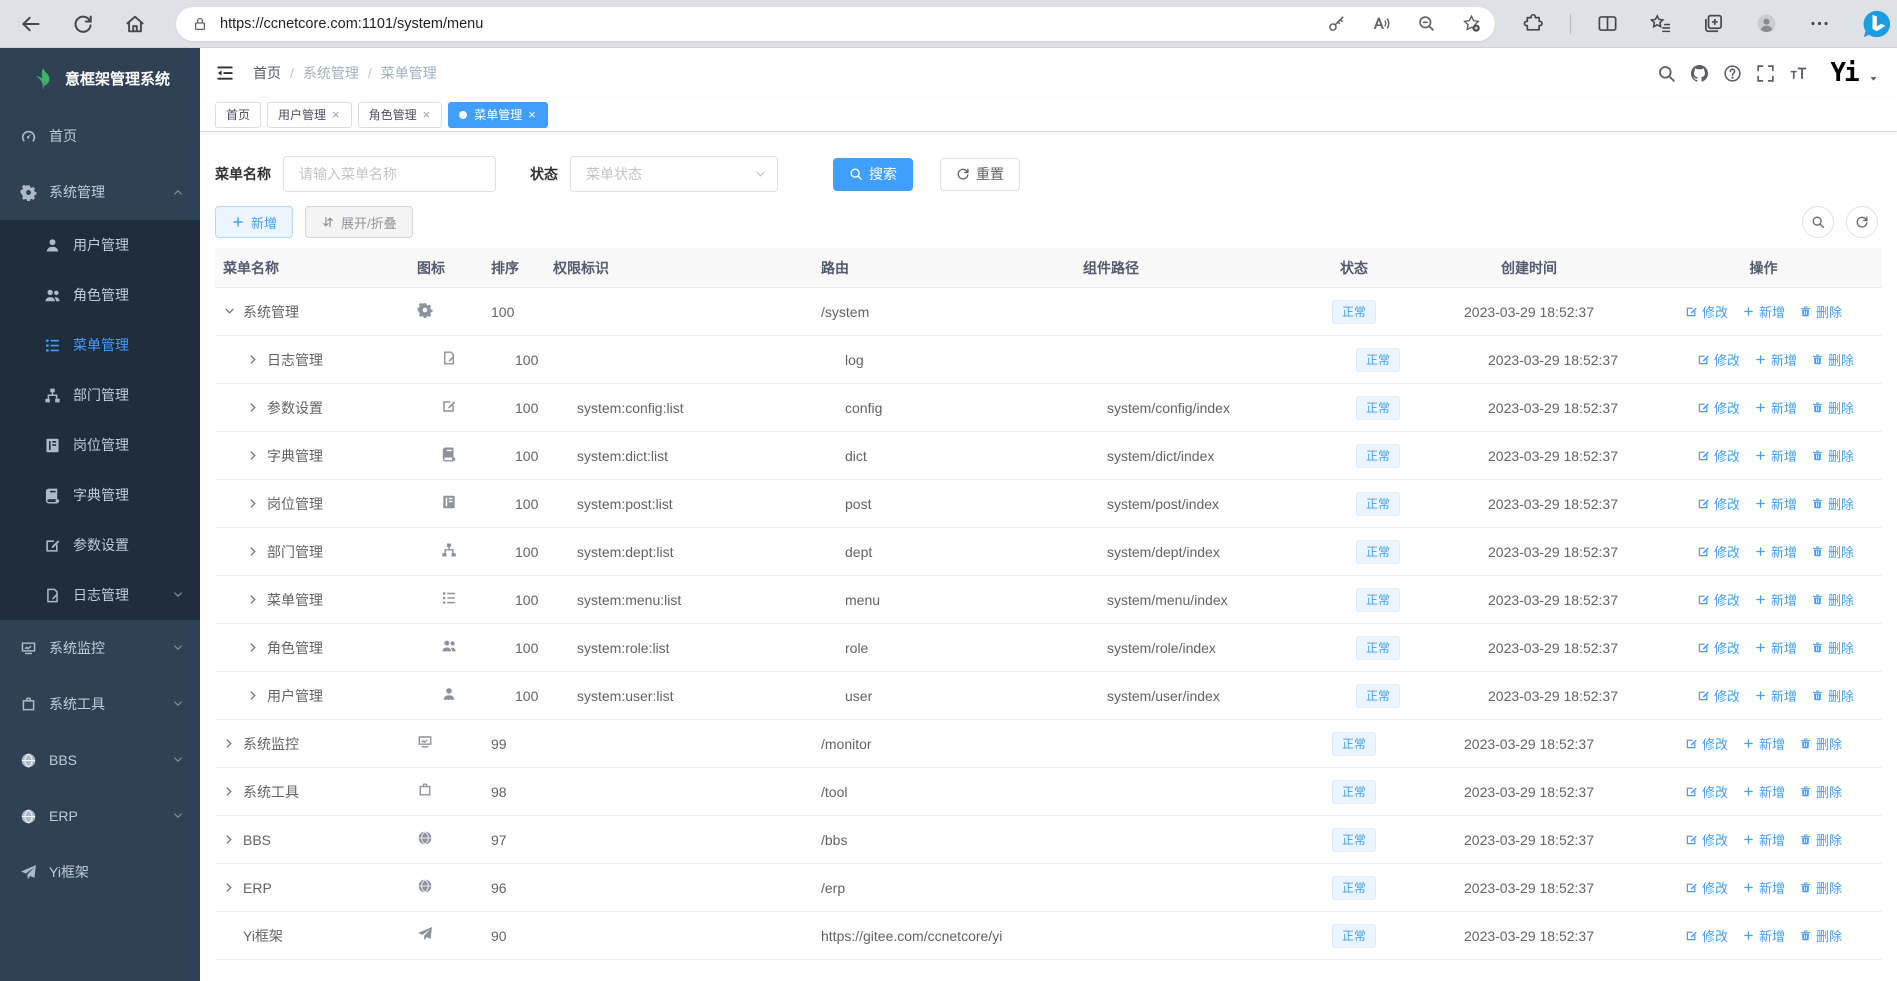  I want to click on bing-icon, so click(1877, 24).